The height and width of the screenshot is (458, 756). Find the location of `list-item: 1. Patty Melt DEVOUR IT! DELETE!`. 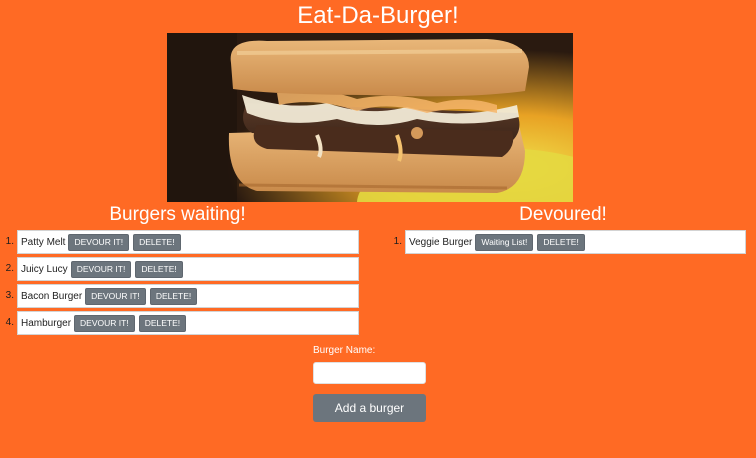

list-item: 1. Patty Melt DEVOUR IT! DELETE! is located at coordinates (179, 242).